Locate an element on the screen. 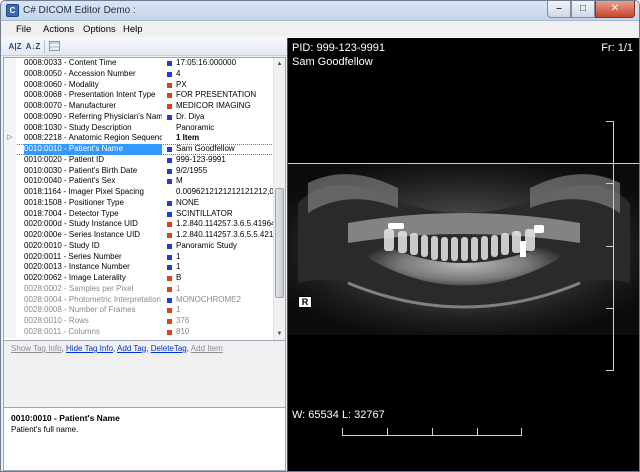 This screenshot has width=640, height=472. tag-row: 0008:0050 - Accession Number 4 is located at coordinates (139, 74).